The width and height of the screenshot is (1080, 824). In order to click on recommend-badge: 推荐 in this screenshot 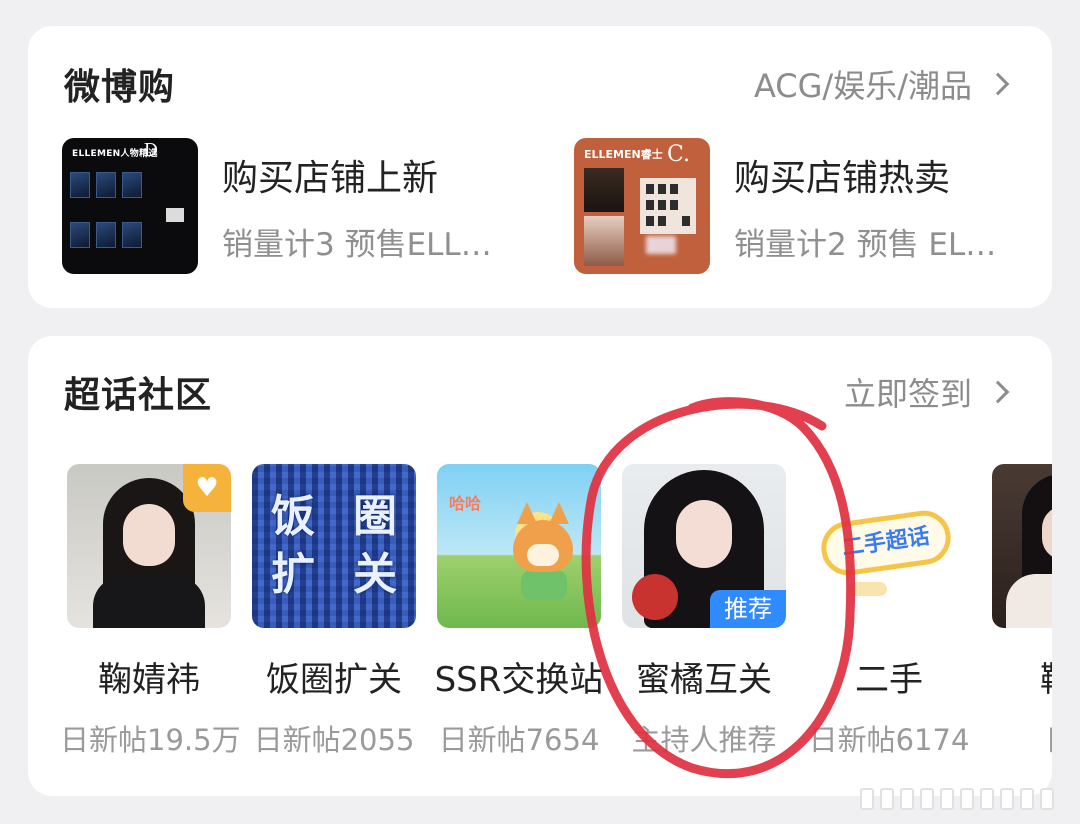, I will do `click(748, 609)`.